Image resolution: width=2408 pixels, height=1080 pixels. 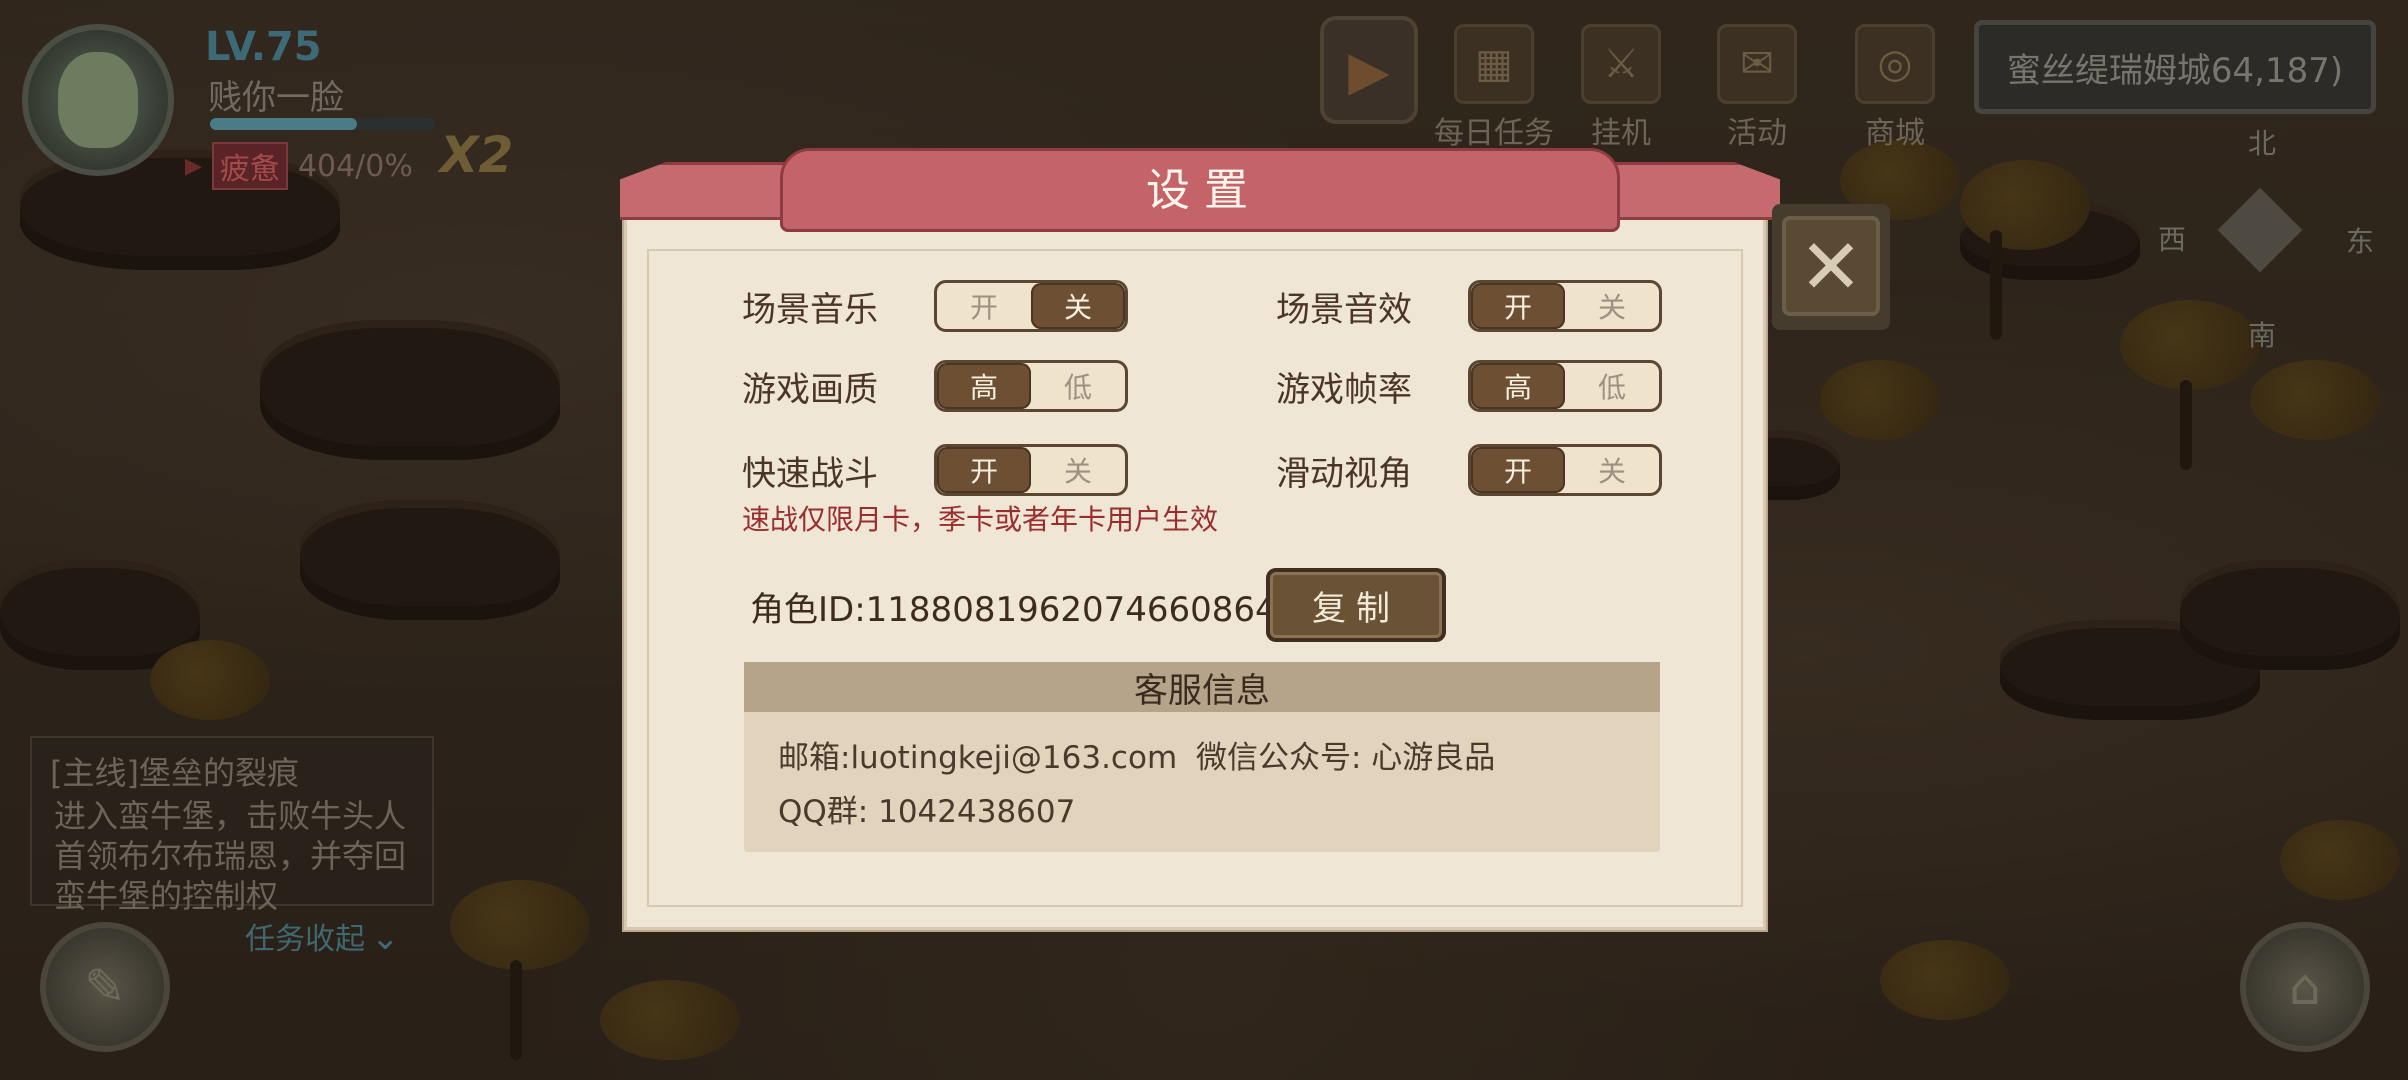 I want to click on house-icon: ⌂, so click(x=2305, y=987).